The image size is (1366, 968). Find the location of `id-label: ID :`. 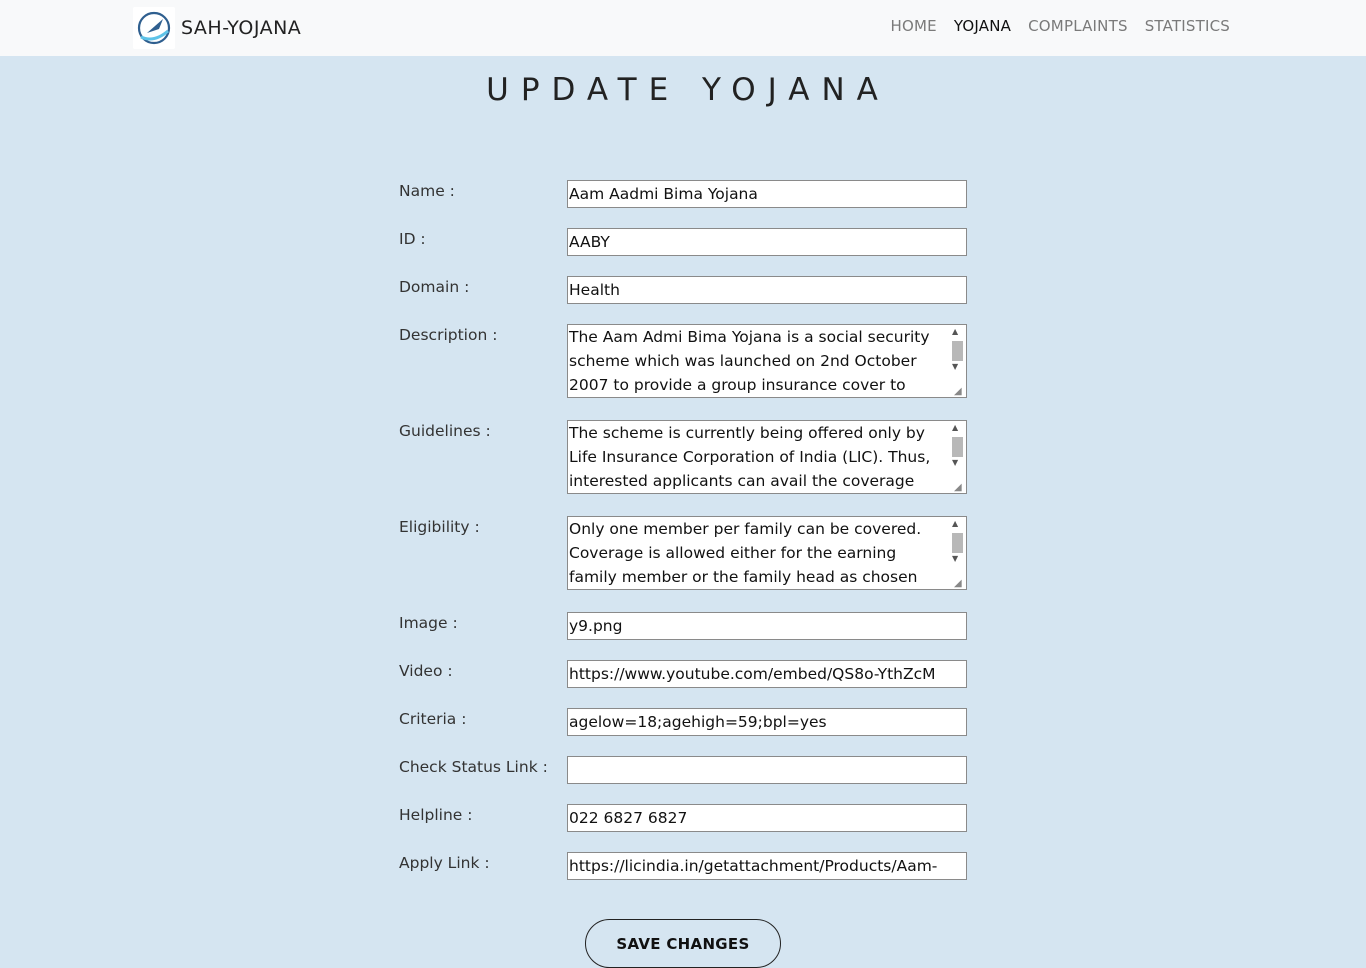

id-label: ID : is located at coordinates (412, 239).